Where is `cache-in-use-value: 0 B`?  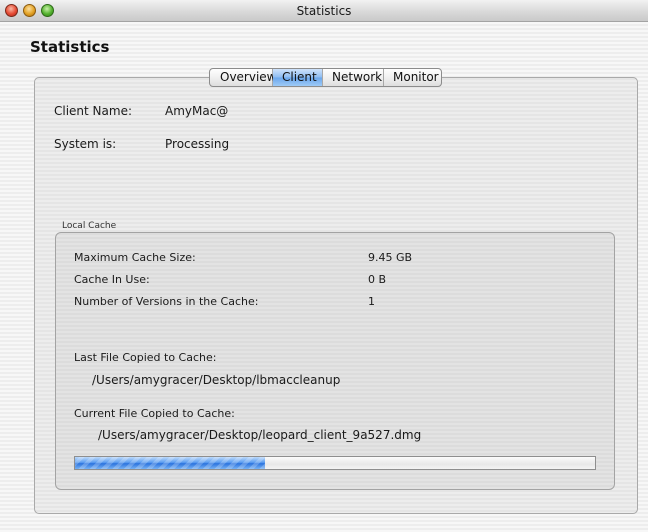
cache-in-use-value: 0 B is located at coordinates (377, 279).